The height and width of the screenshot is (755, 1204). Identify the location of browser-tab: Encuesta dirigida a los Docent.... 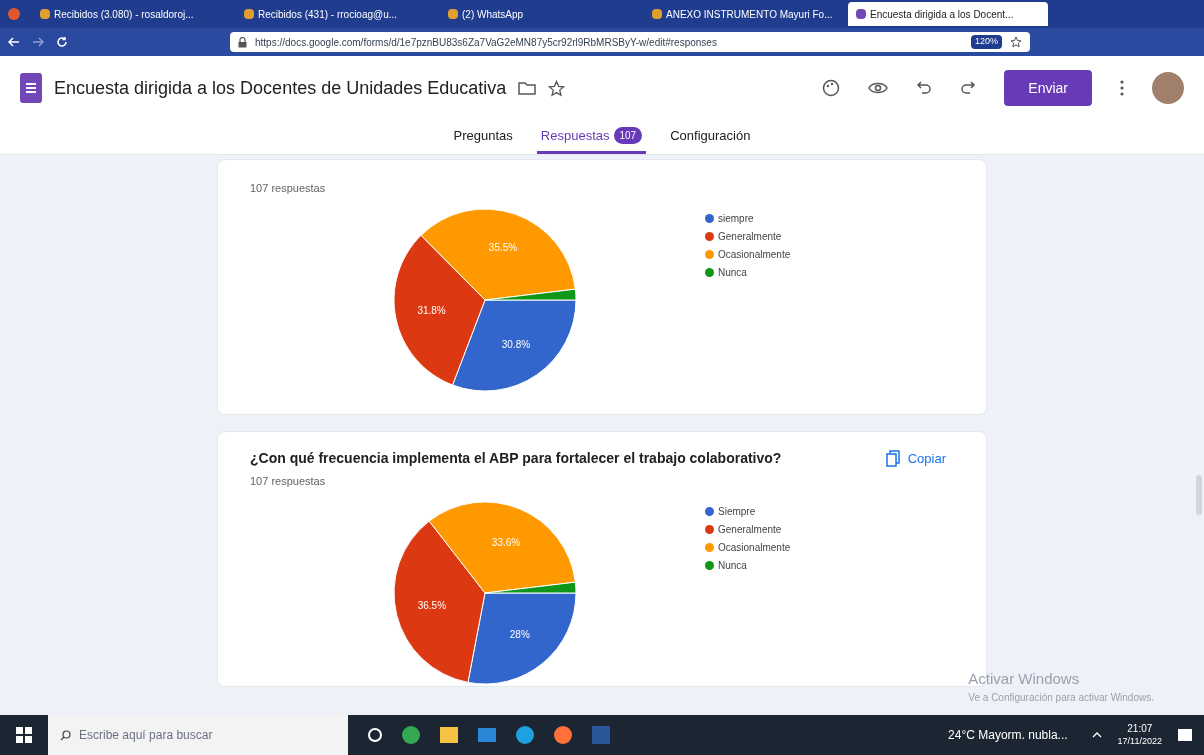
(948, 14).